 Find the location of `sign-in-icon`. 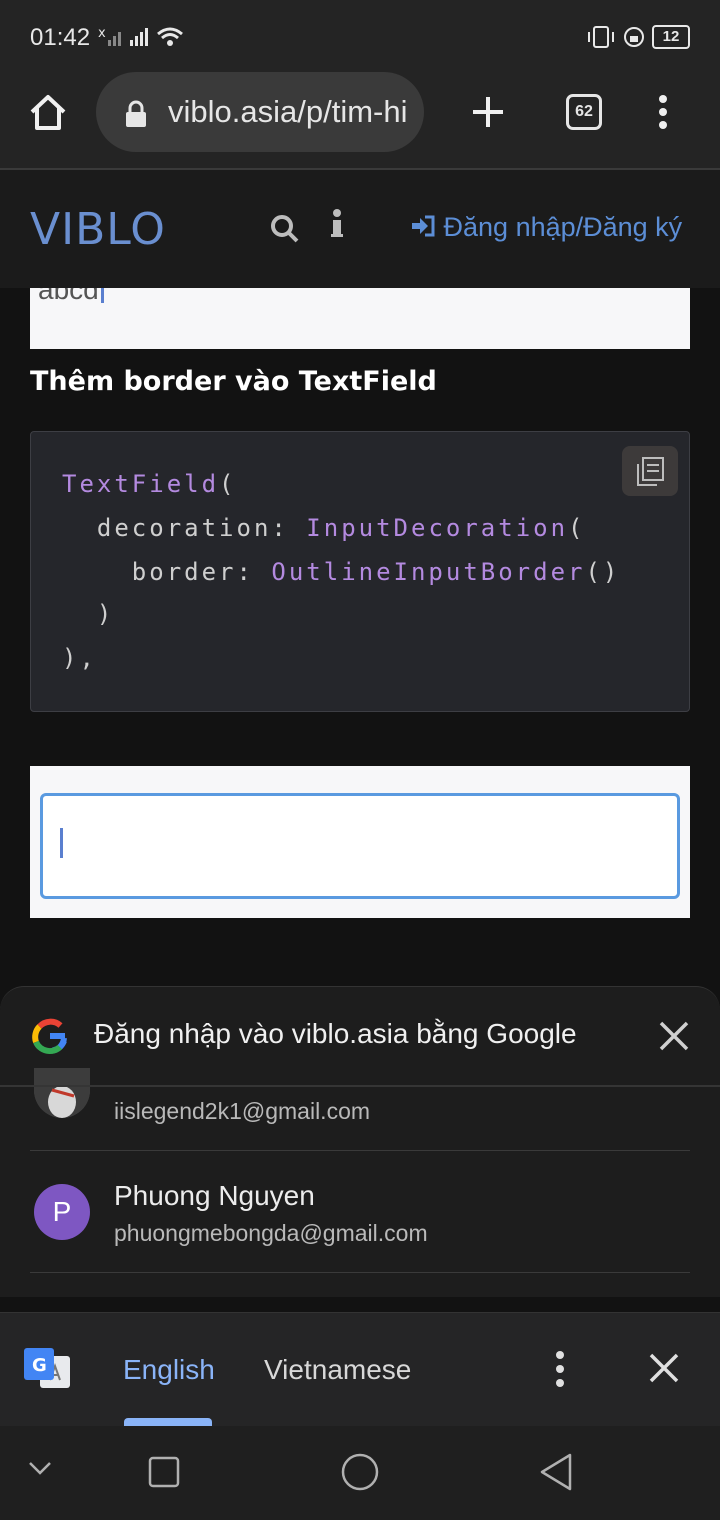

sign-in-icon is located at coordinates (423, 226).